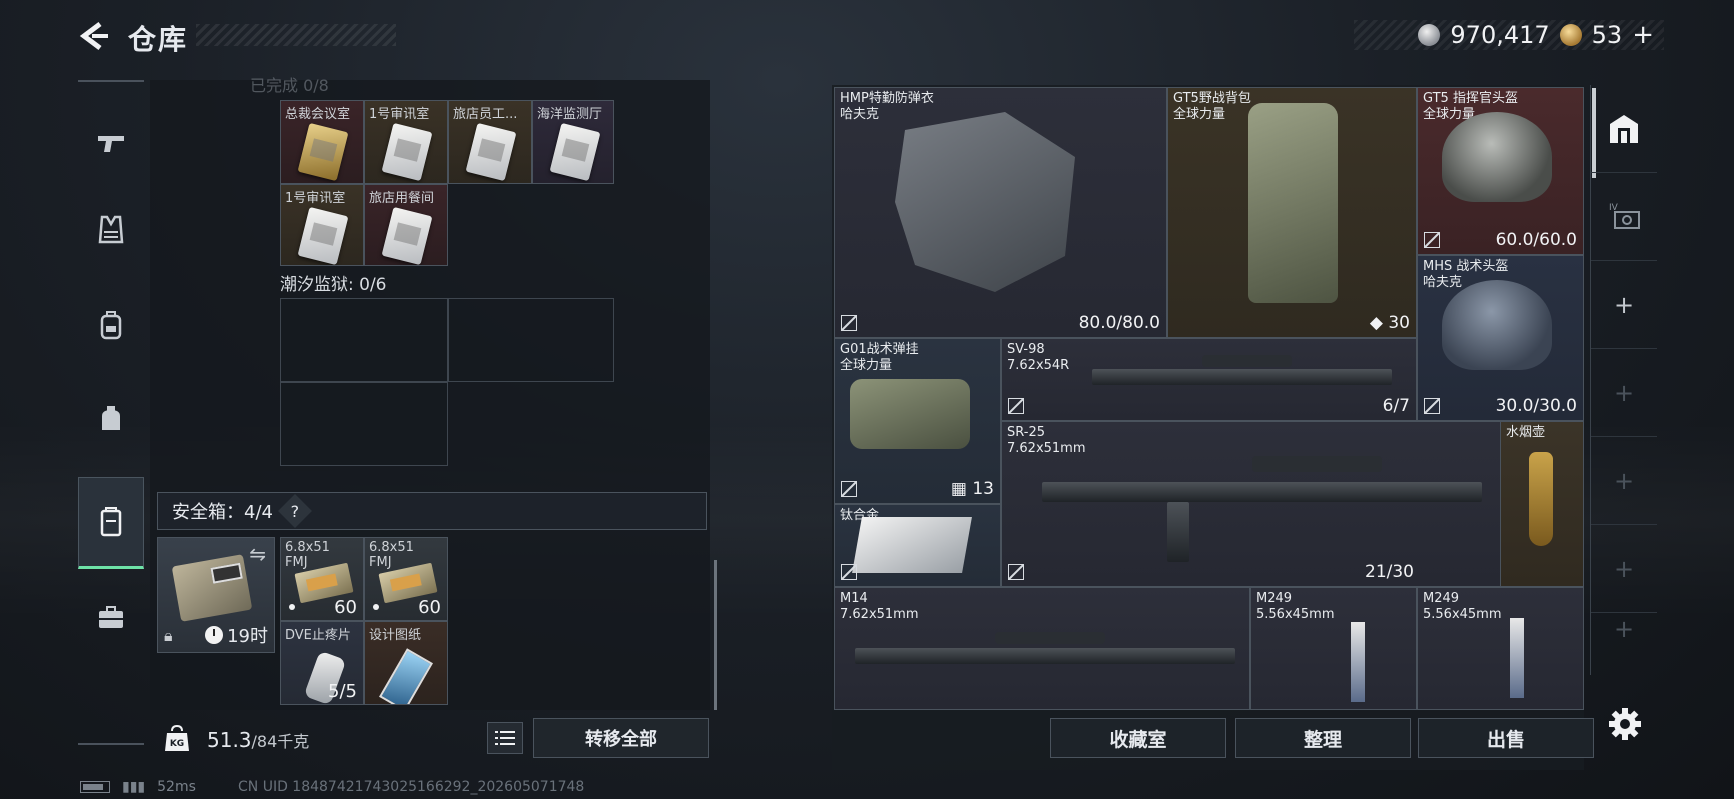 This screenshot has height=799, width=1734. I want to click on left-scrollbar, so click(715, 635).